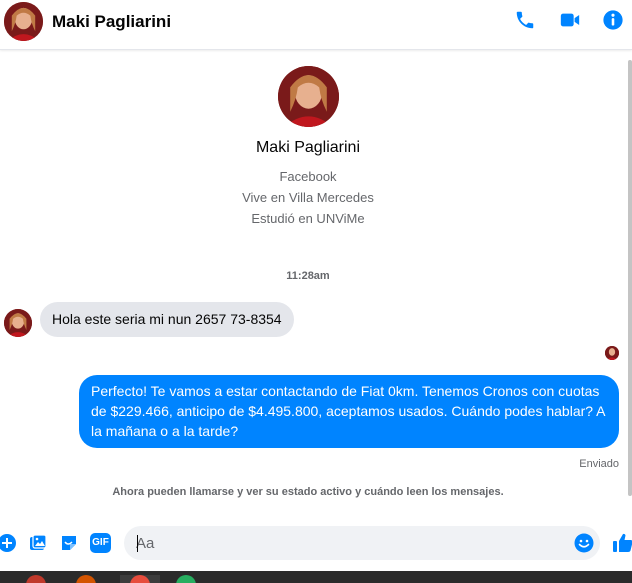 This screenshot has height=583, width=632. Describe the element at coordinates (69, 543) in the screenshot. I see `sticker-icon` at that location.